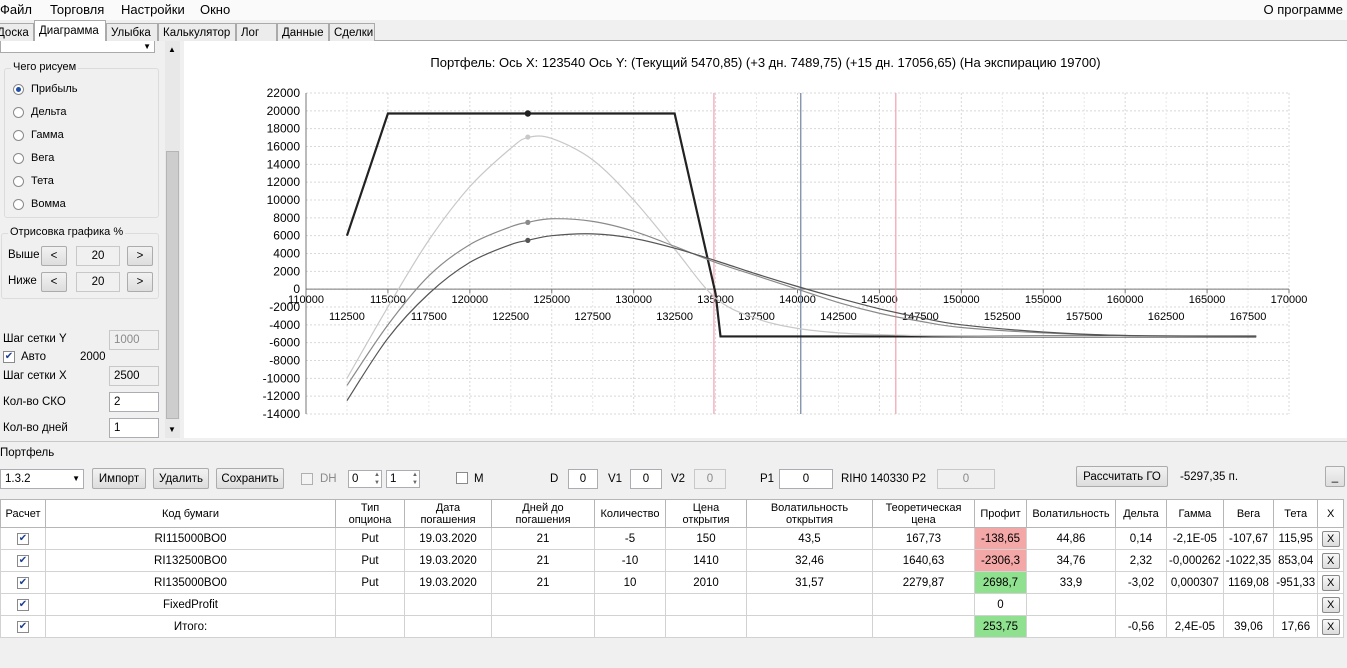 This screenshot has height=668, width=1347. Describe the element at coordinates (403, 479) in the screenshot. I see `dh-spinner-2: 1 ▲ ▼` at that location.